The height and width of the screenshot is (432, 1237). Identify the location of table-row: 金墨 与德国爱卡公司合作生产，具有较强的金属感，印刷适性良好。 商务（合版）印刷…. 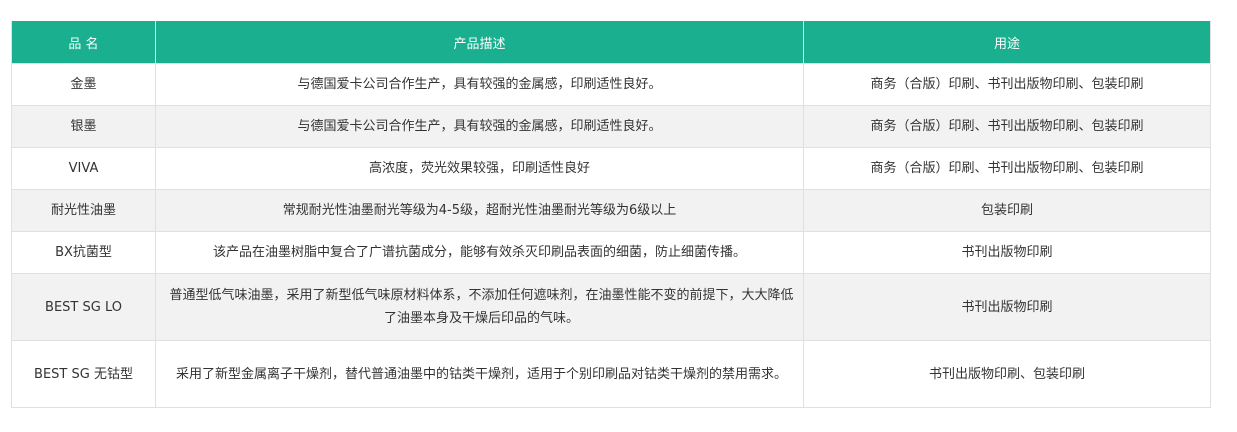
(611, 84).